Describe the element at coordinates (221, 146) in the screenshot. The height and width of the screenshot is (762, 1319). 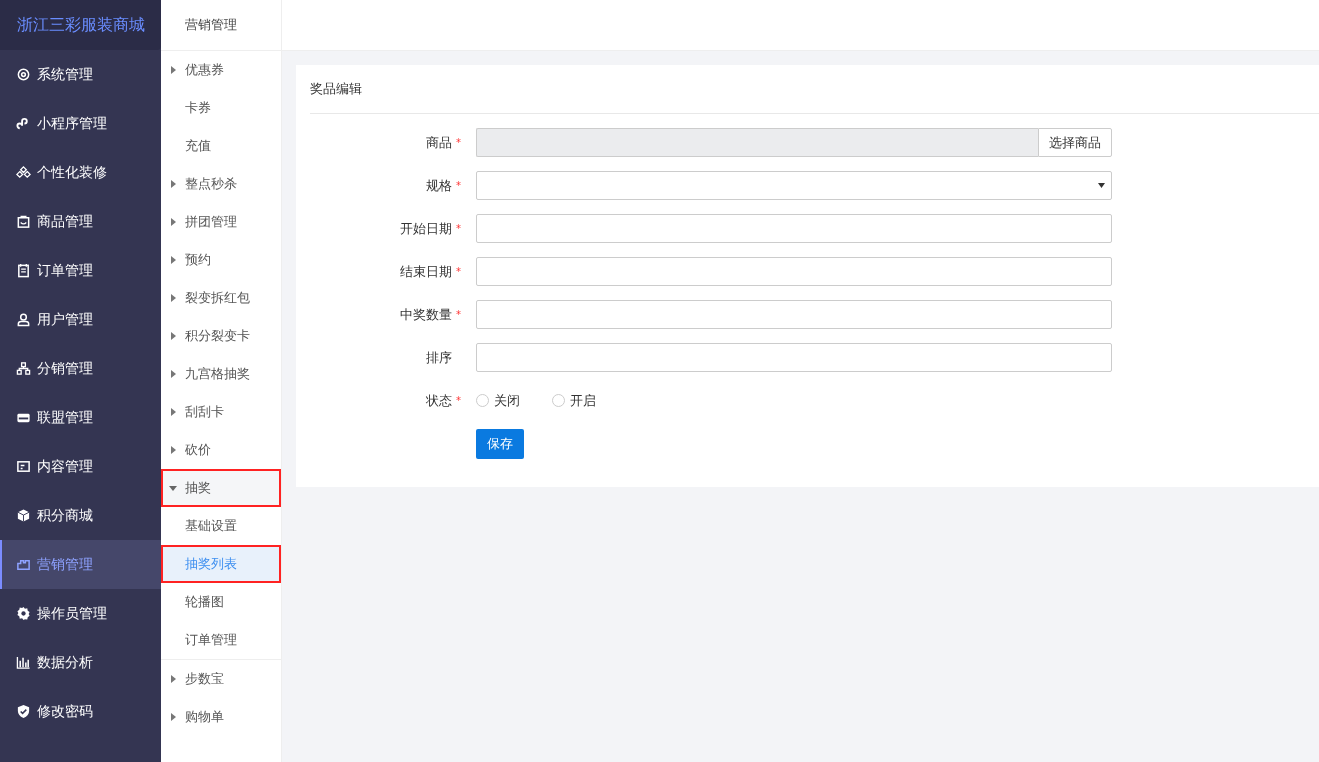
I see `submenu-item: 充值` at that location.